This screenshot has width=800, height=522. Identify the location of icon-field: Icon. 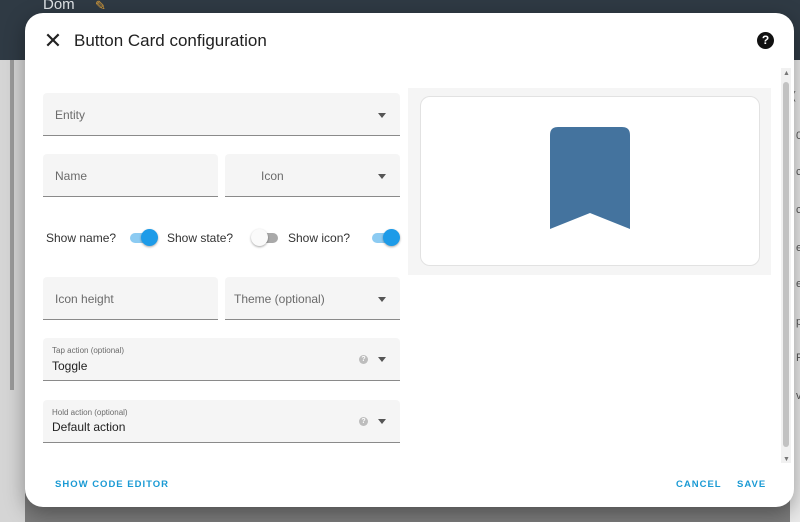
(312, 175).